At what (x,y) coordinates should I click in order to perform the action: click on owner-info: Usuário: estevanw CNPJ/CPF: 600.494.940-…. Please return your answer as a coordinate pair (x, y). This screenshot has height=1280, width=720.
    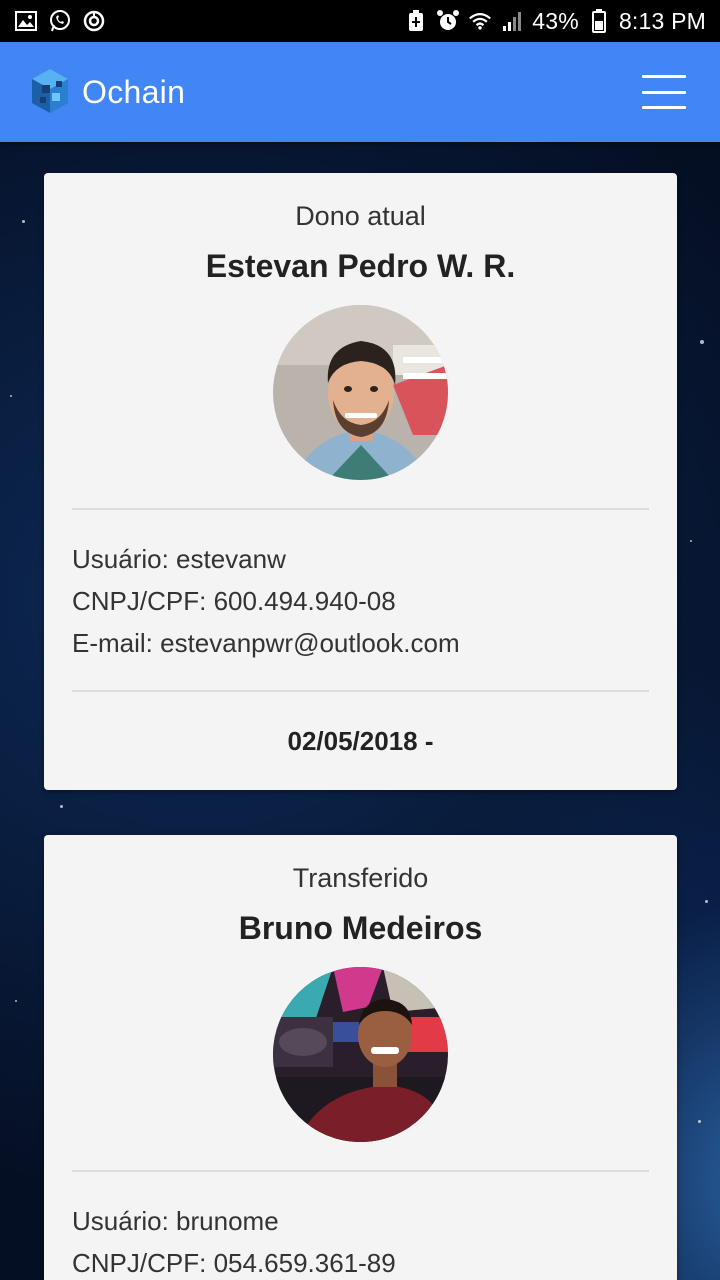
    Looking at the image, I should click on (360, 601).